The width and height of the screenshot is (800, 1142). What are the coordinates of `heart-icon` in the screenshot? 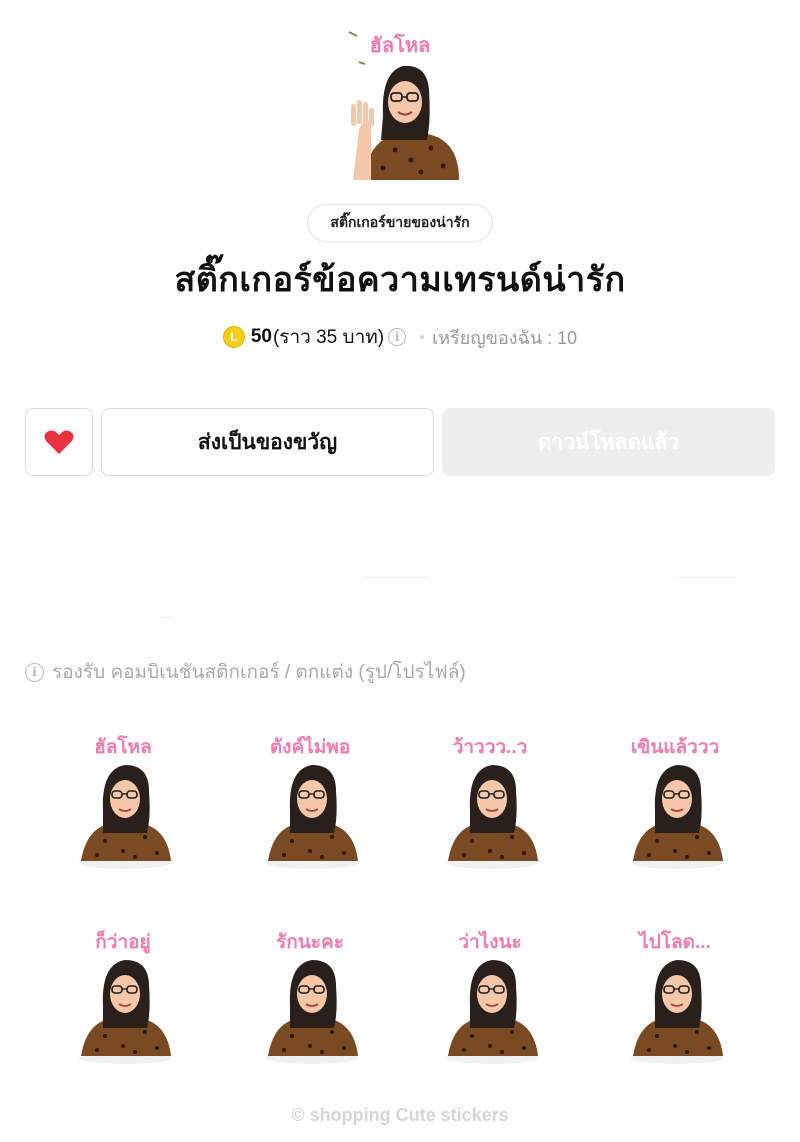 It's located at (59, 442).